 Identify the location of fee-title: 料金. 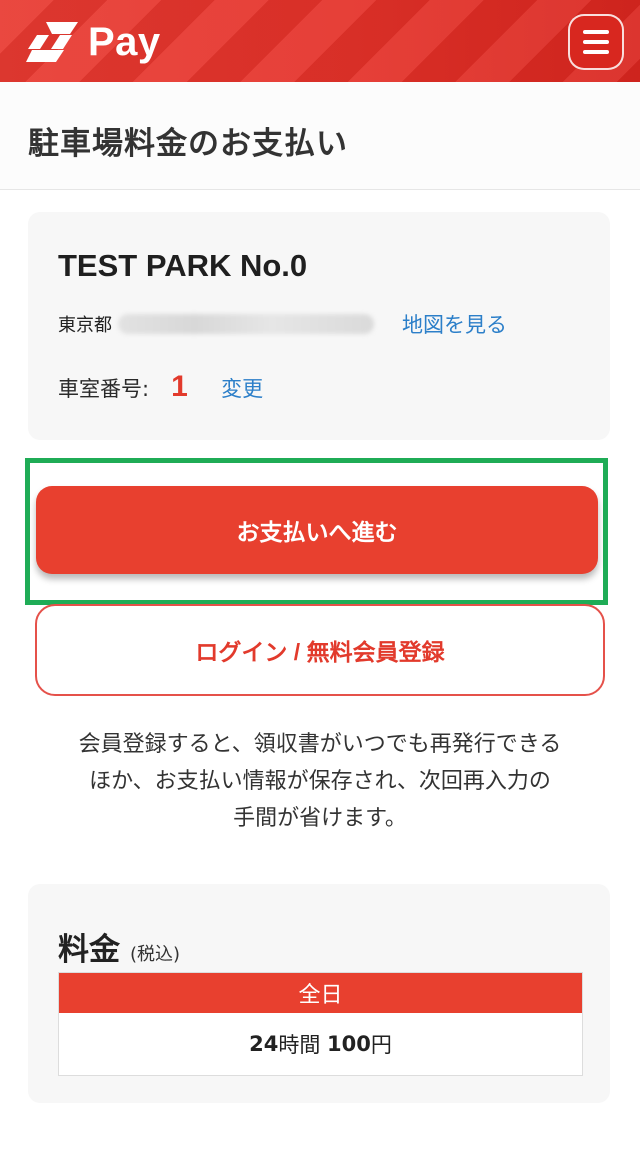
(89, 950).